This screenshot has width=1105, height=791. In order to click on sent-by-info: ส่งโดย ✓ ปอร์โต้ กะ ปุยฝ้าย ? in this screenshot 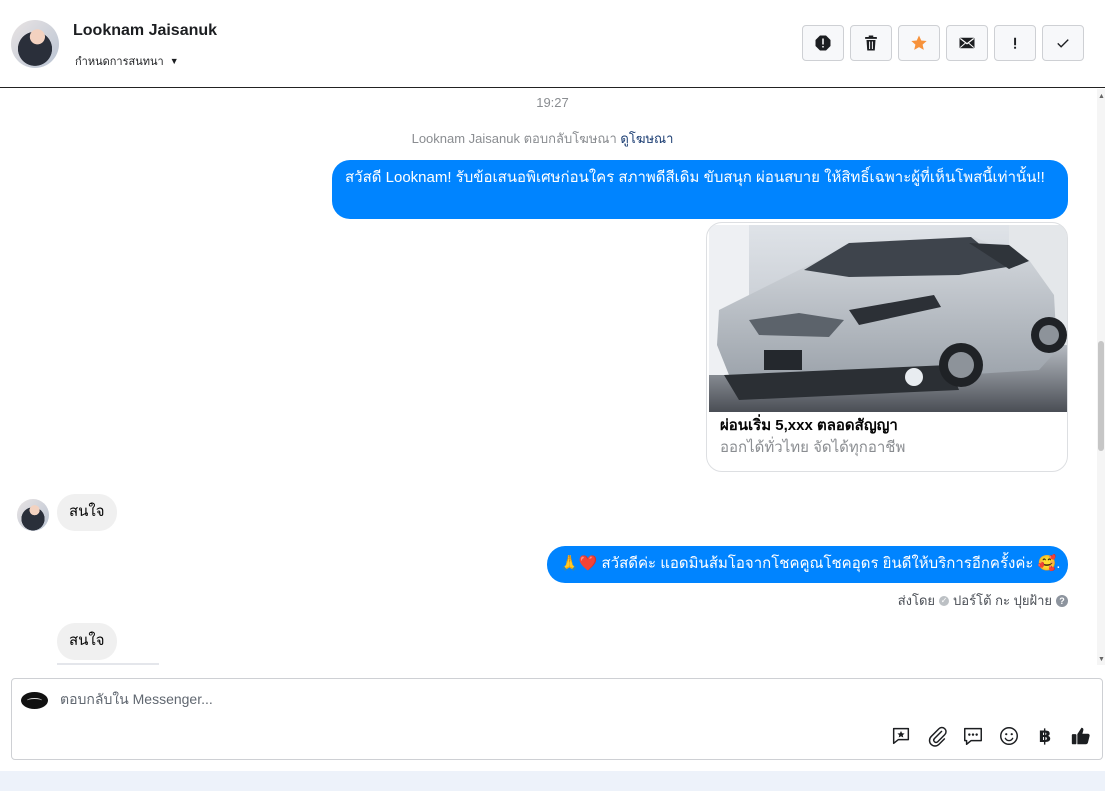, I will do `click(983, 600)`.